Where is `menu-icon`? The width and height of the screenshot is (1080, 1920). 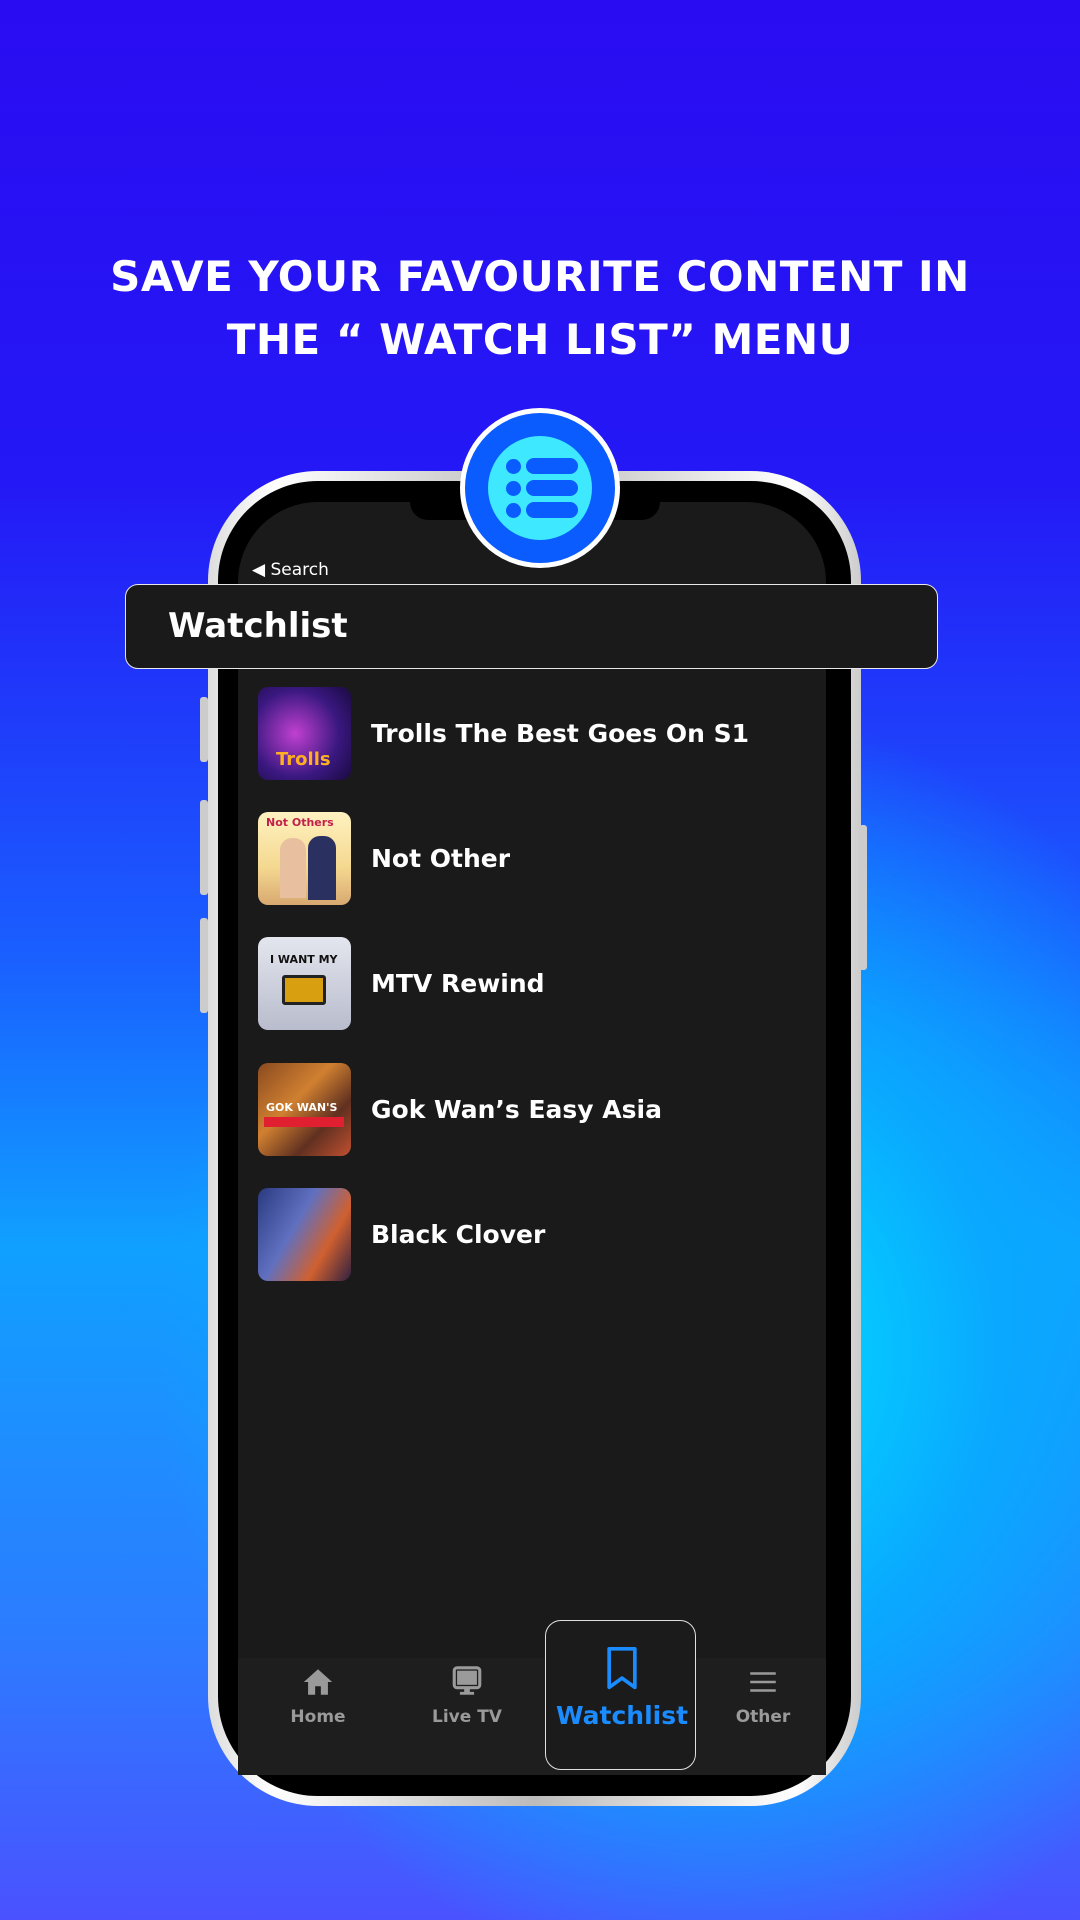
menu-icon is located at coordinates (763, 1682).